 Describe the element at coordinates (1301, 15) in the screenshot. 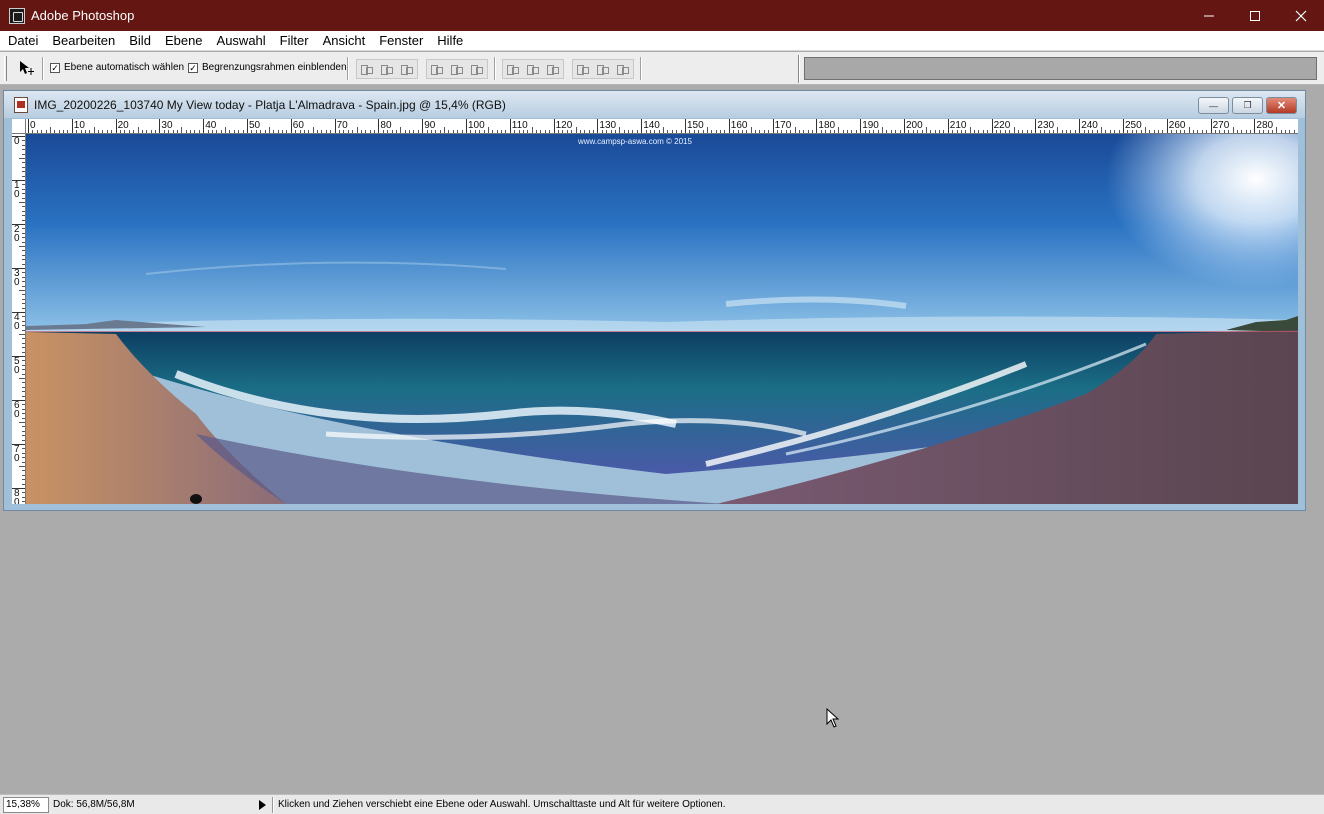

I see `close-icon` at that location.